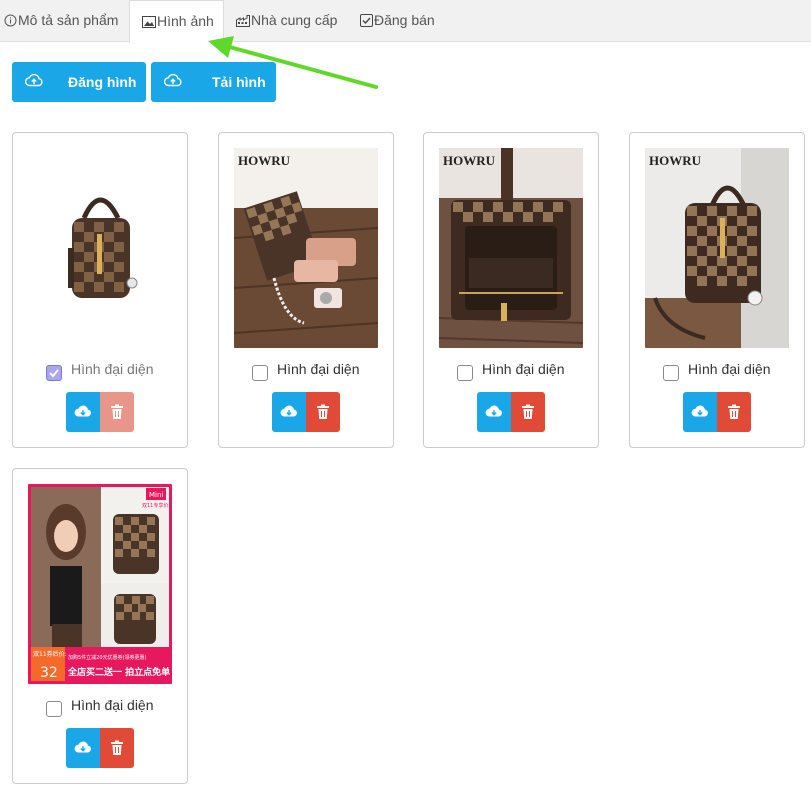 The width and height of the screenshot is (811, 787). Describe the element at coordinates (185, 21) in the screenshot. I see `tab-label: Hình ảnh` at that location.